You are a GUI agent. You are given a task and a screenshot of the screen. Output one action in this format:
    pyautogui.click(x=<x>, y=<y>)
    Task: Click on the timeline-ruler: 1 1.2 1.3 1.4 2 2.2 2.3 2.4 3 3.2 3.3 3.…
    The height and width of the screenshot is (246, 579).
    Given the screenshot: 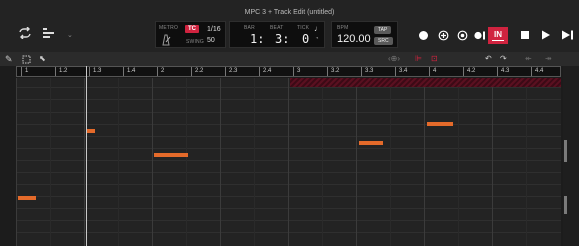 What is the action you would take?
    pyautogui.click(x=288, y=71)
    